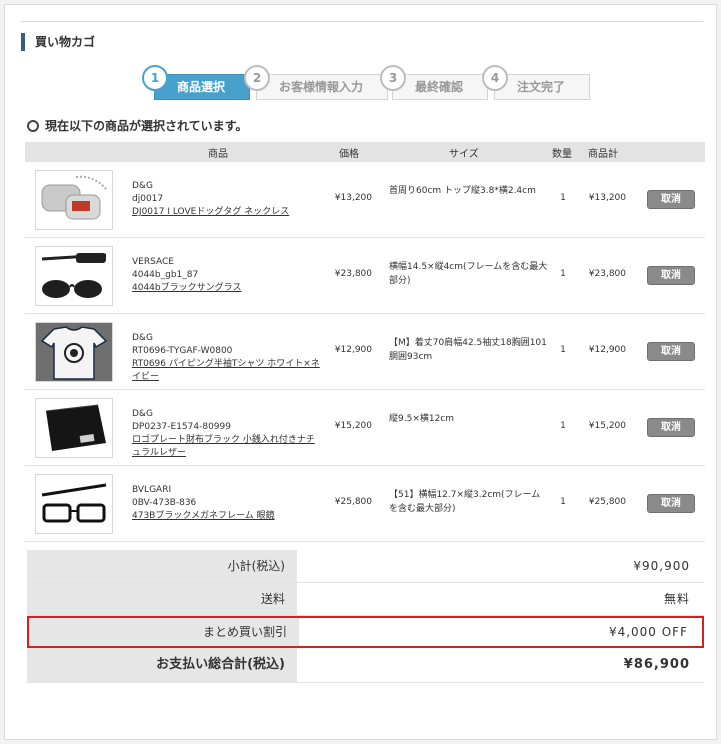 This screenshot has height=744, width=721. I want to click on product-code: 0BV-473B-836, so click(164, 503).